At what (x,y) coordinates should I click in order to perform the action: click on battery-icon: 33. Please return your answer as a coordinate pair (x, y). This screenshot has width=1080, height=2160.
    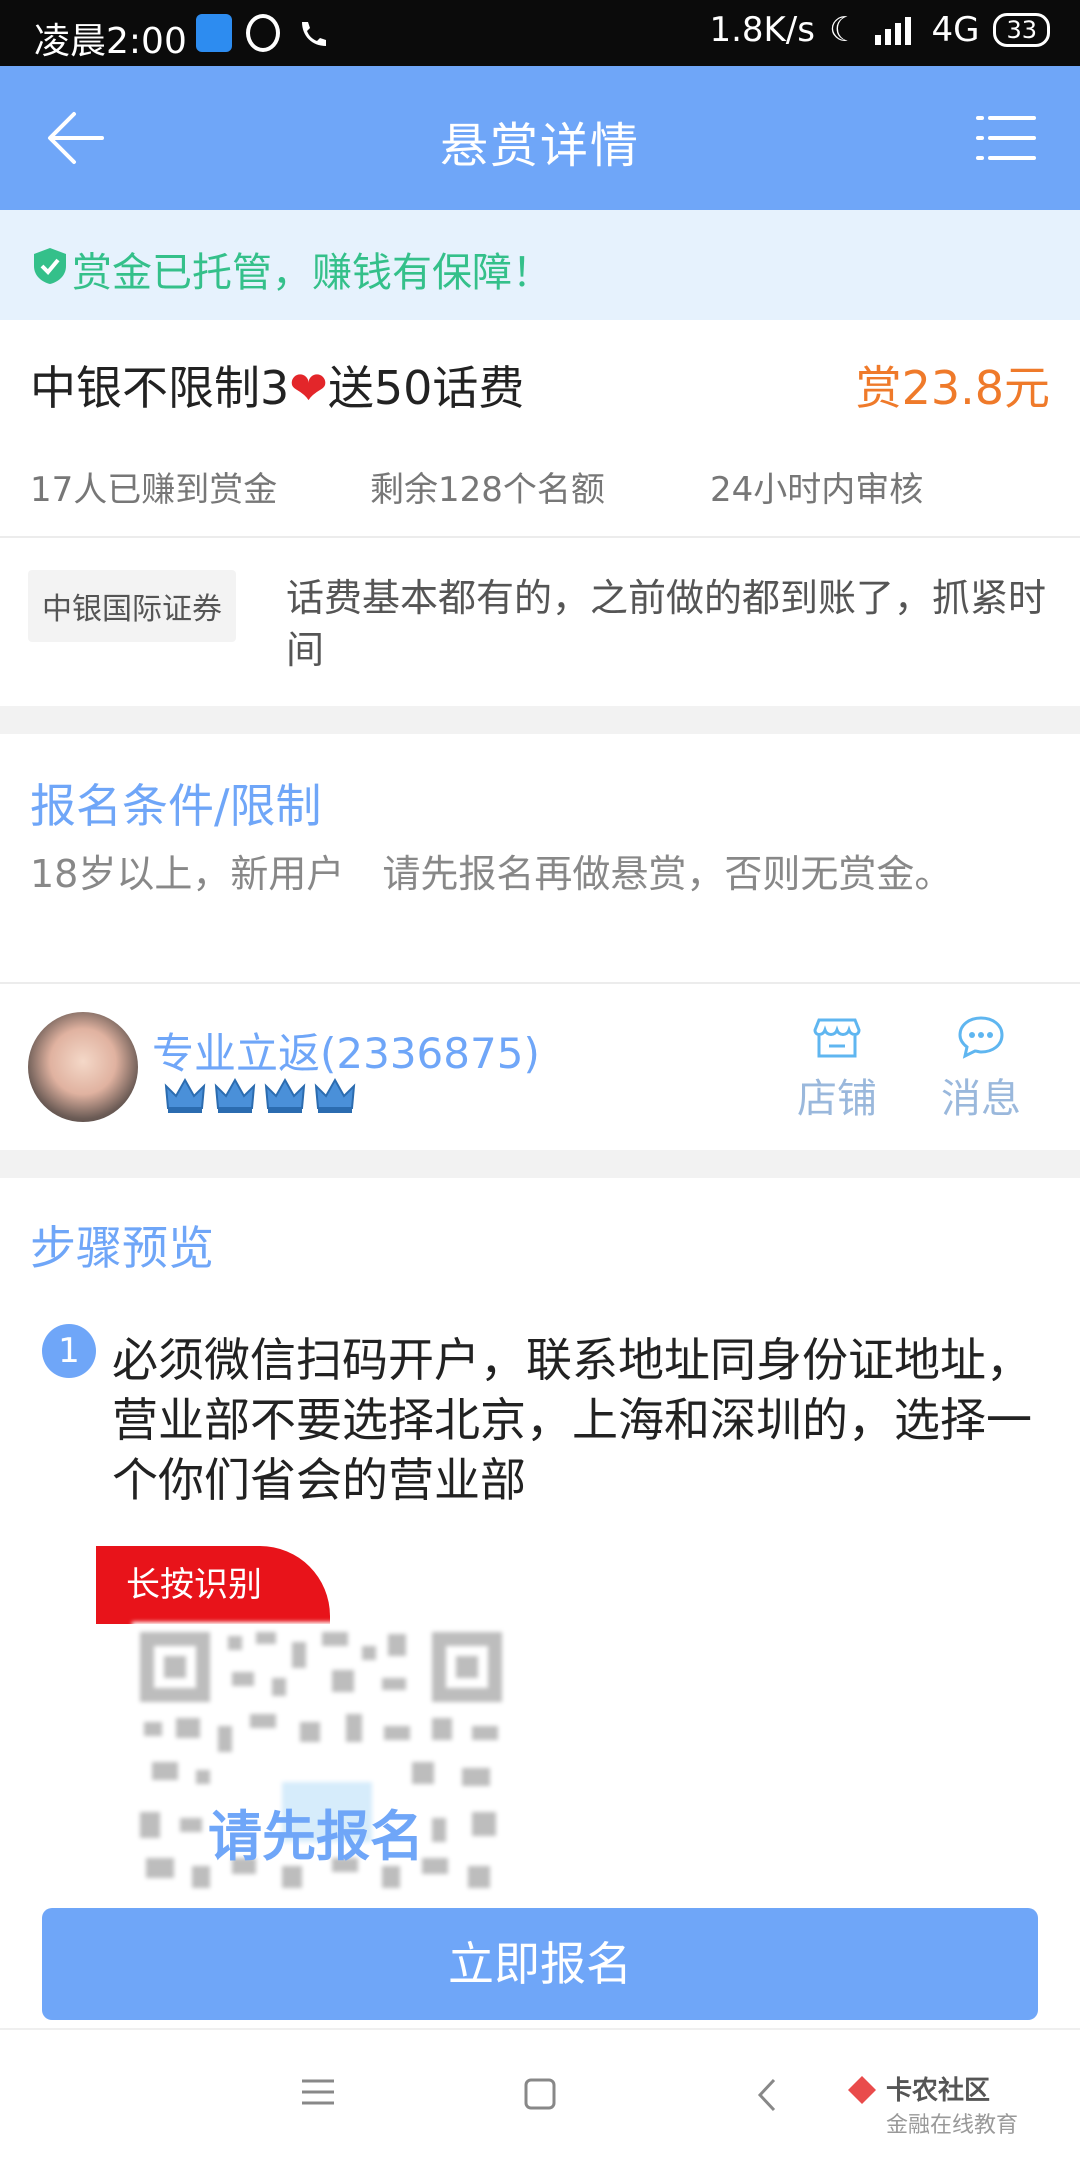
    Looking at the image, I should click on (1021, 30).